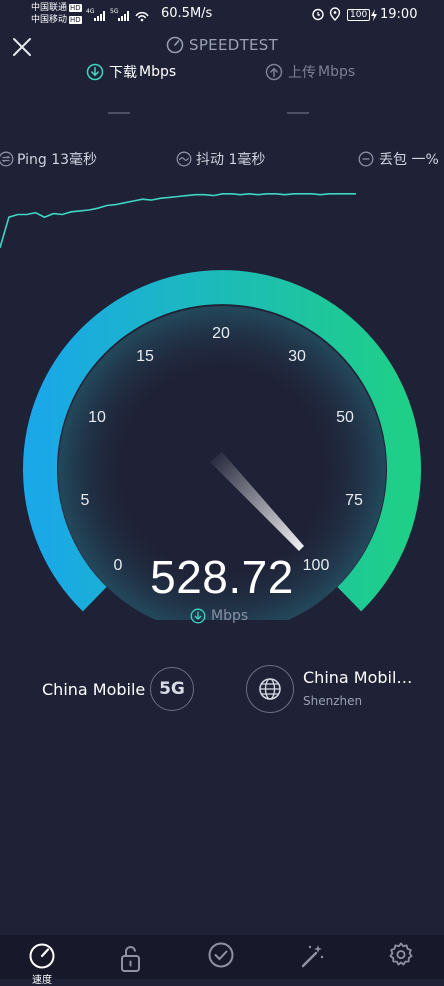 This screenshot has height=986, width=444. What do you see at coordinates (302, 73) in the screenshot?
I see `tab-upload-label: 上传` at bounding box center [302, 73].